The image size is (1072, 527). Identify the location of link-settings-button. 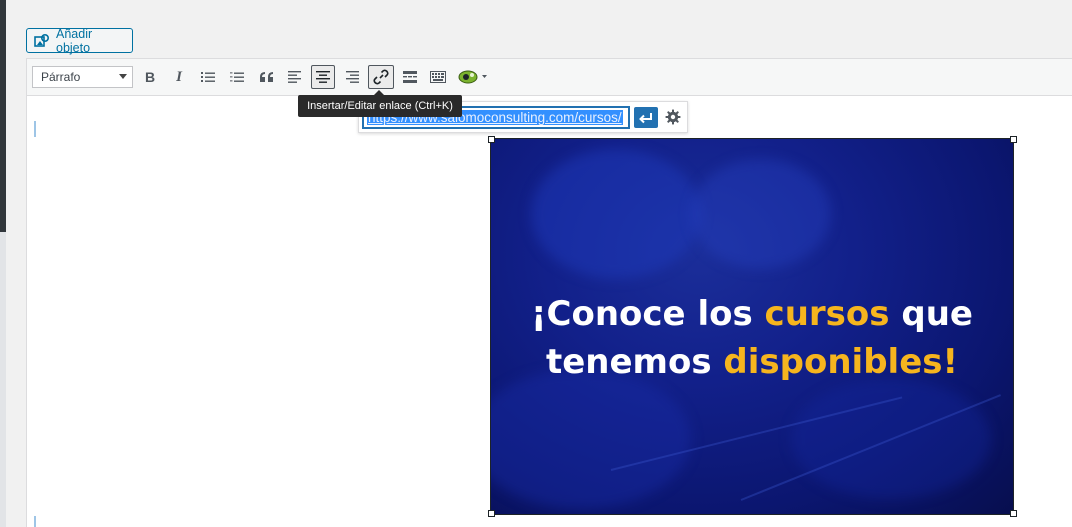
(673, 117).